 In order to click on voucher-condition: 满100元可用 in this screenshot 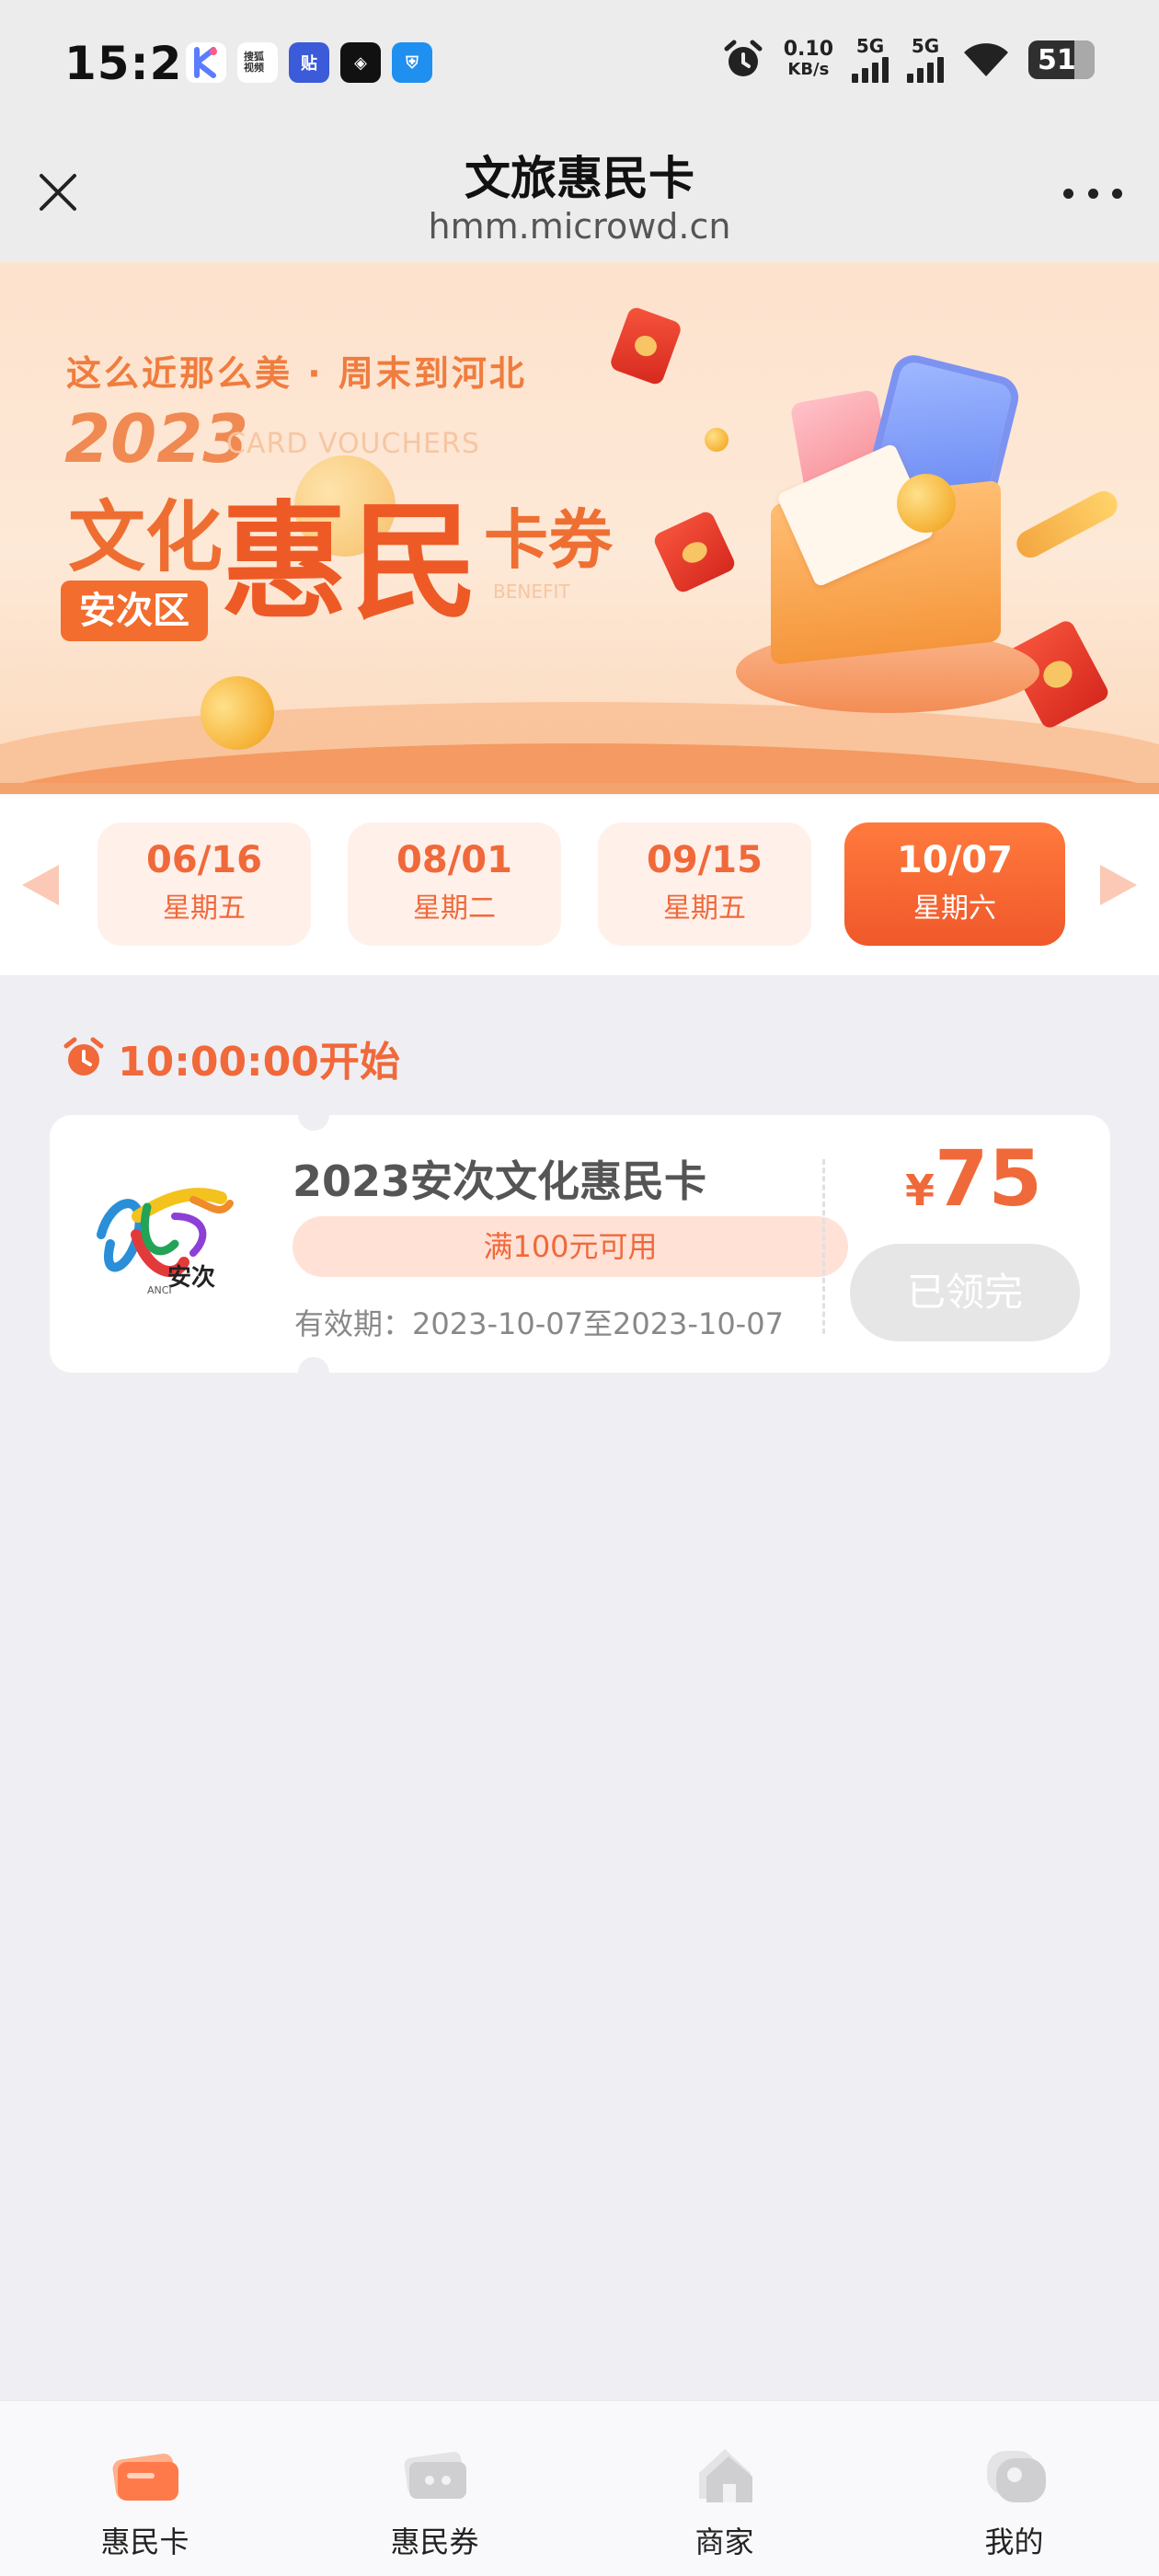, I will do `click(570, 1246)`.